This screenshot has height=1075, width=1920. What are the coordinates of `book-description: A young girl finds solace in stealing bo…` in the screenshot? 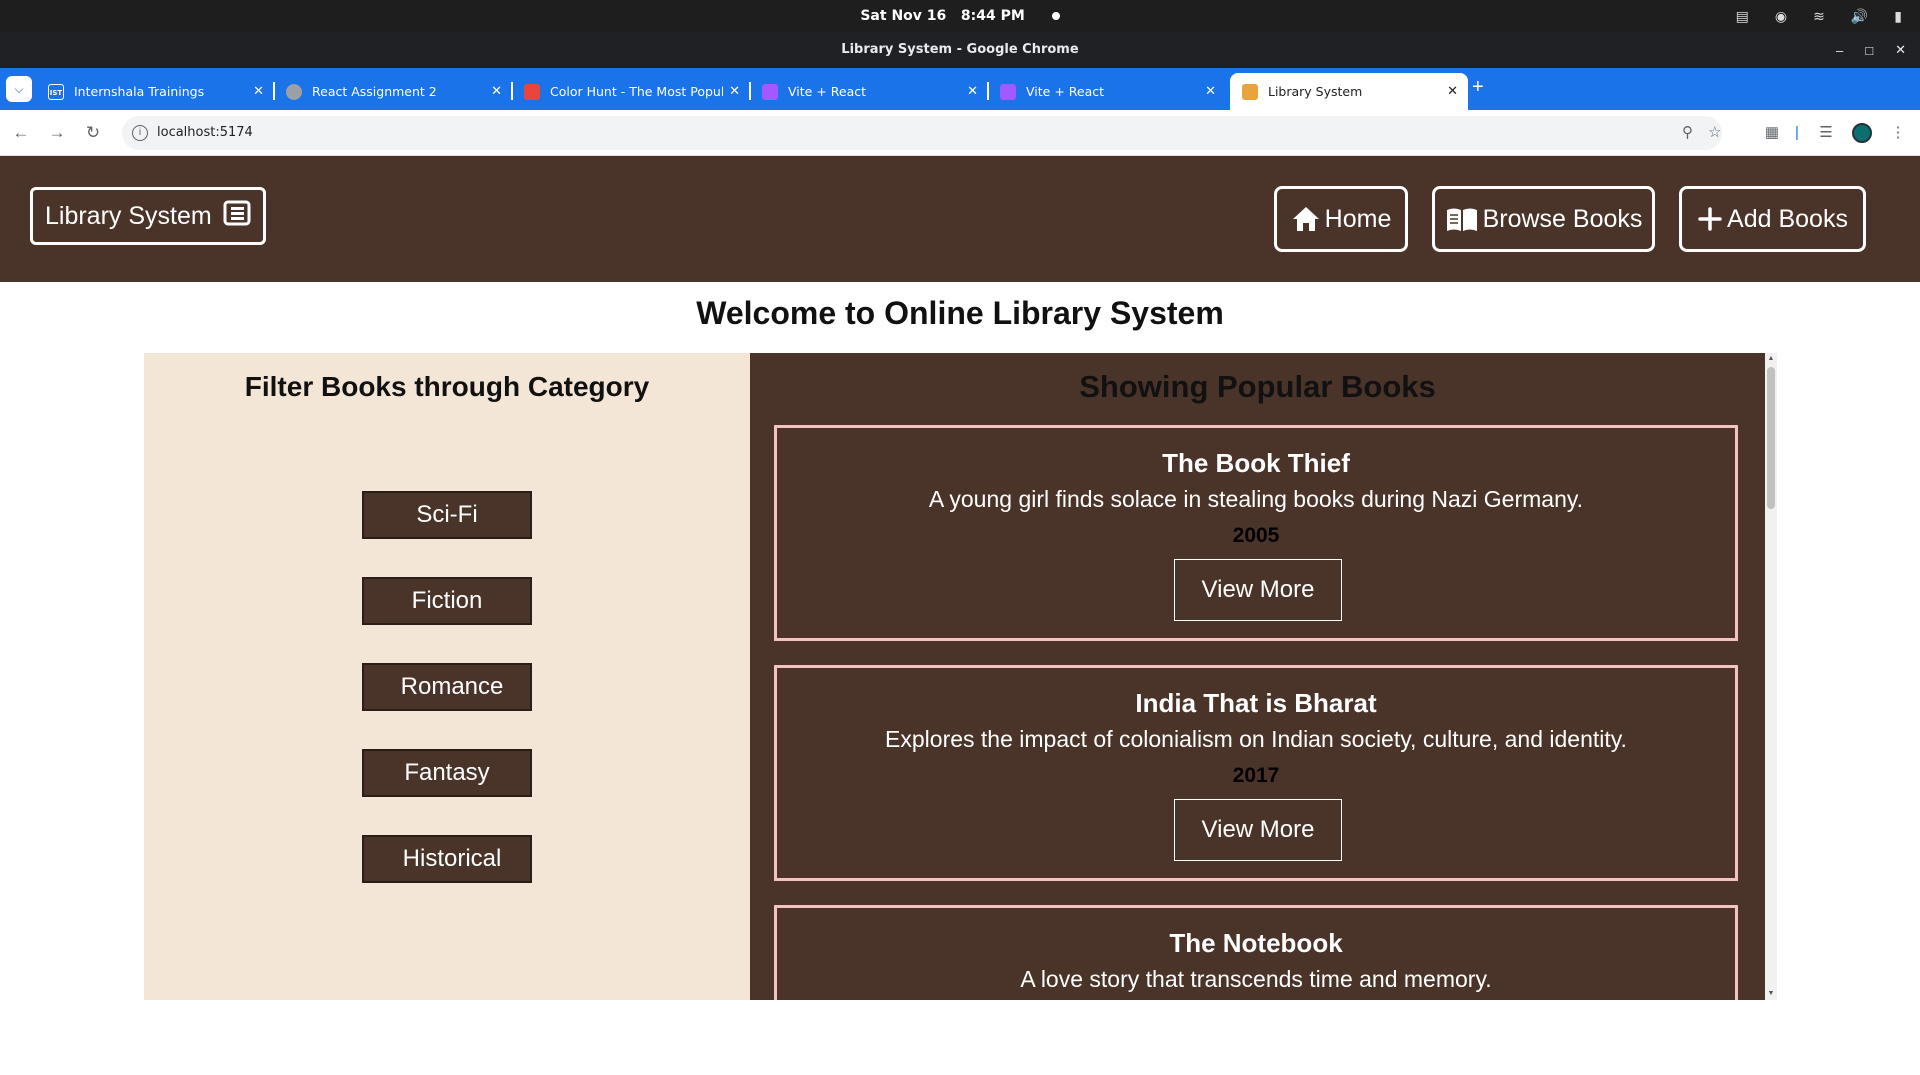 It's located at (1256, 499).